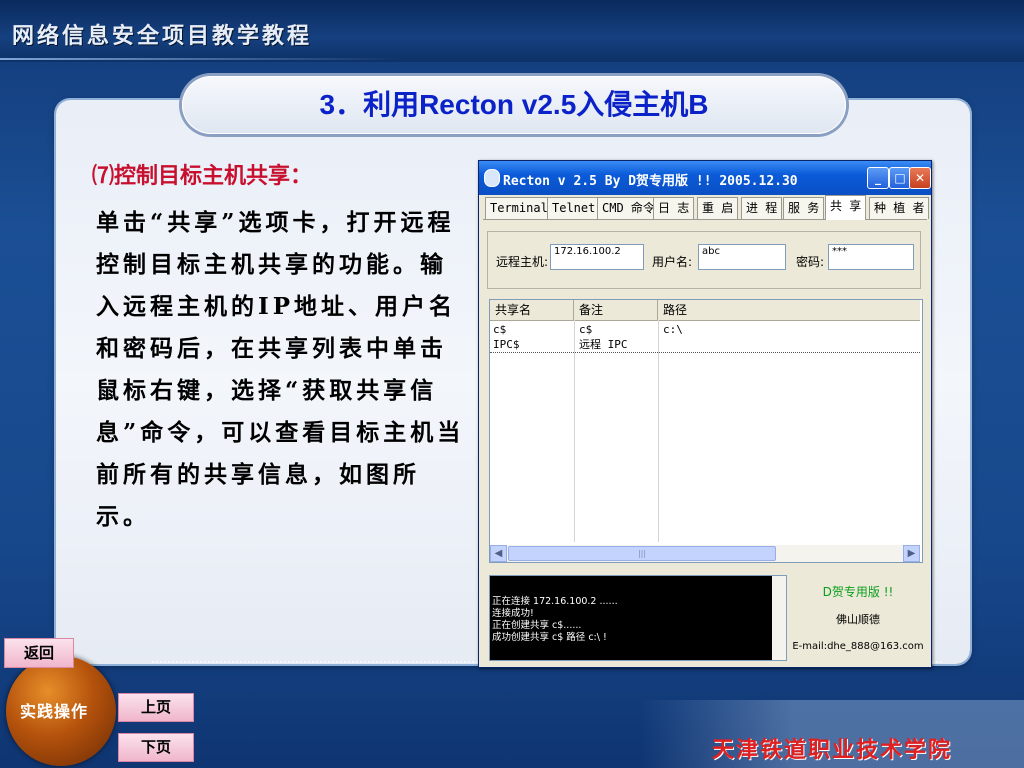 The width and height of the screenshot is (1024, 768). I want to click on host-input: 172.16.100.2, so click(597, 257).